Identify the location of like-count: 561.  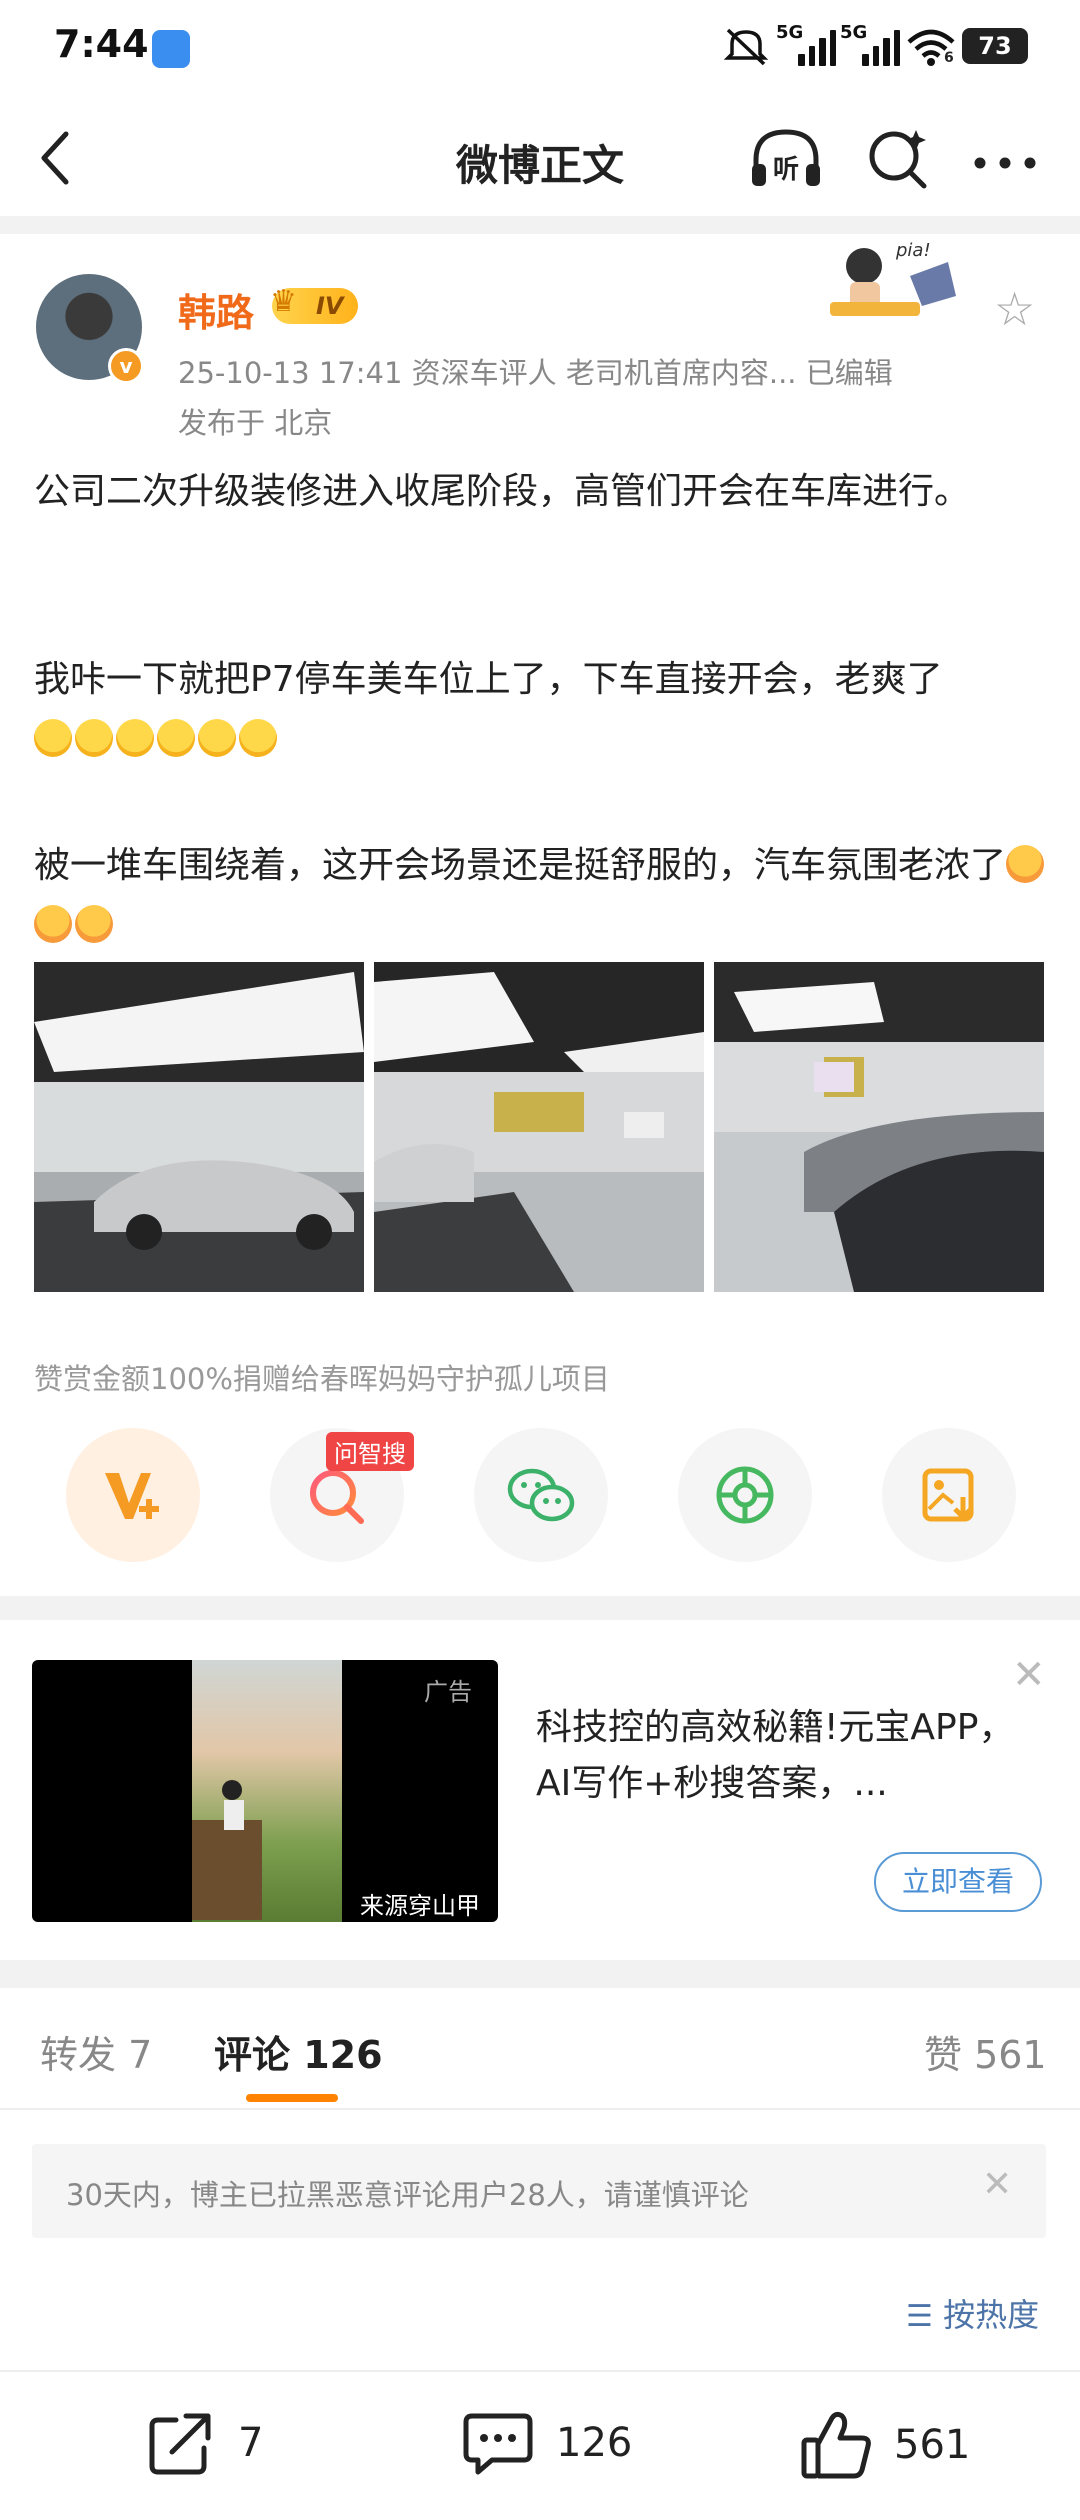
(932, 2445).